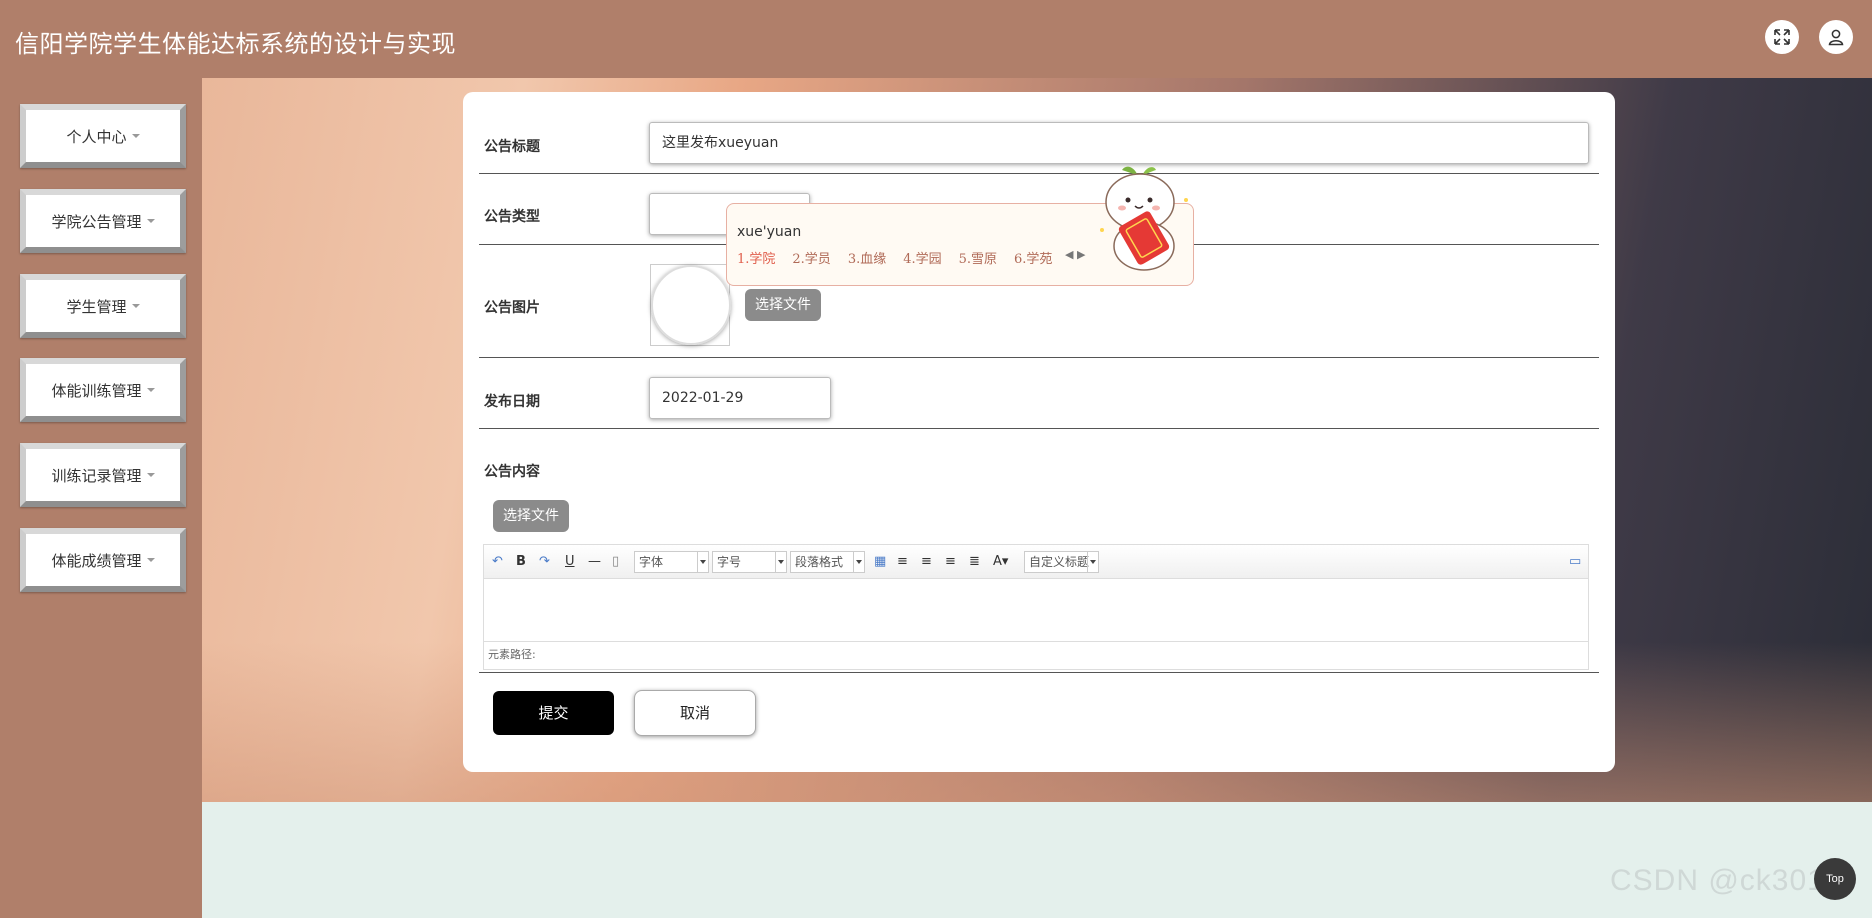 The width and height of the screenshot is (1872, 918). What do you see at coordinates (96, 560) in the screenshot?
I see `sidebar-item-label: 体能成绩管理` at bounding box center [96, 560].